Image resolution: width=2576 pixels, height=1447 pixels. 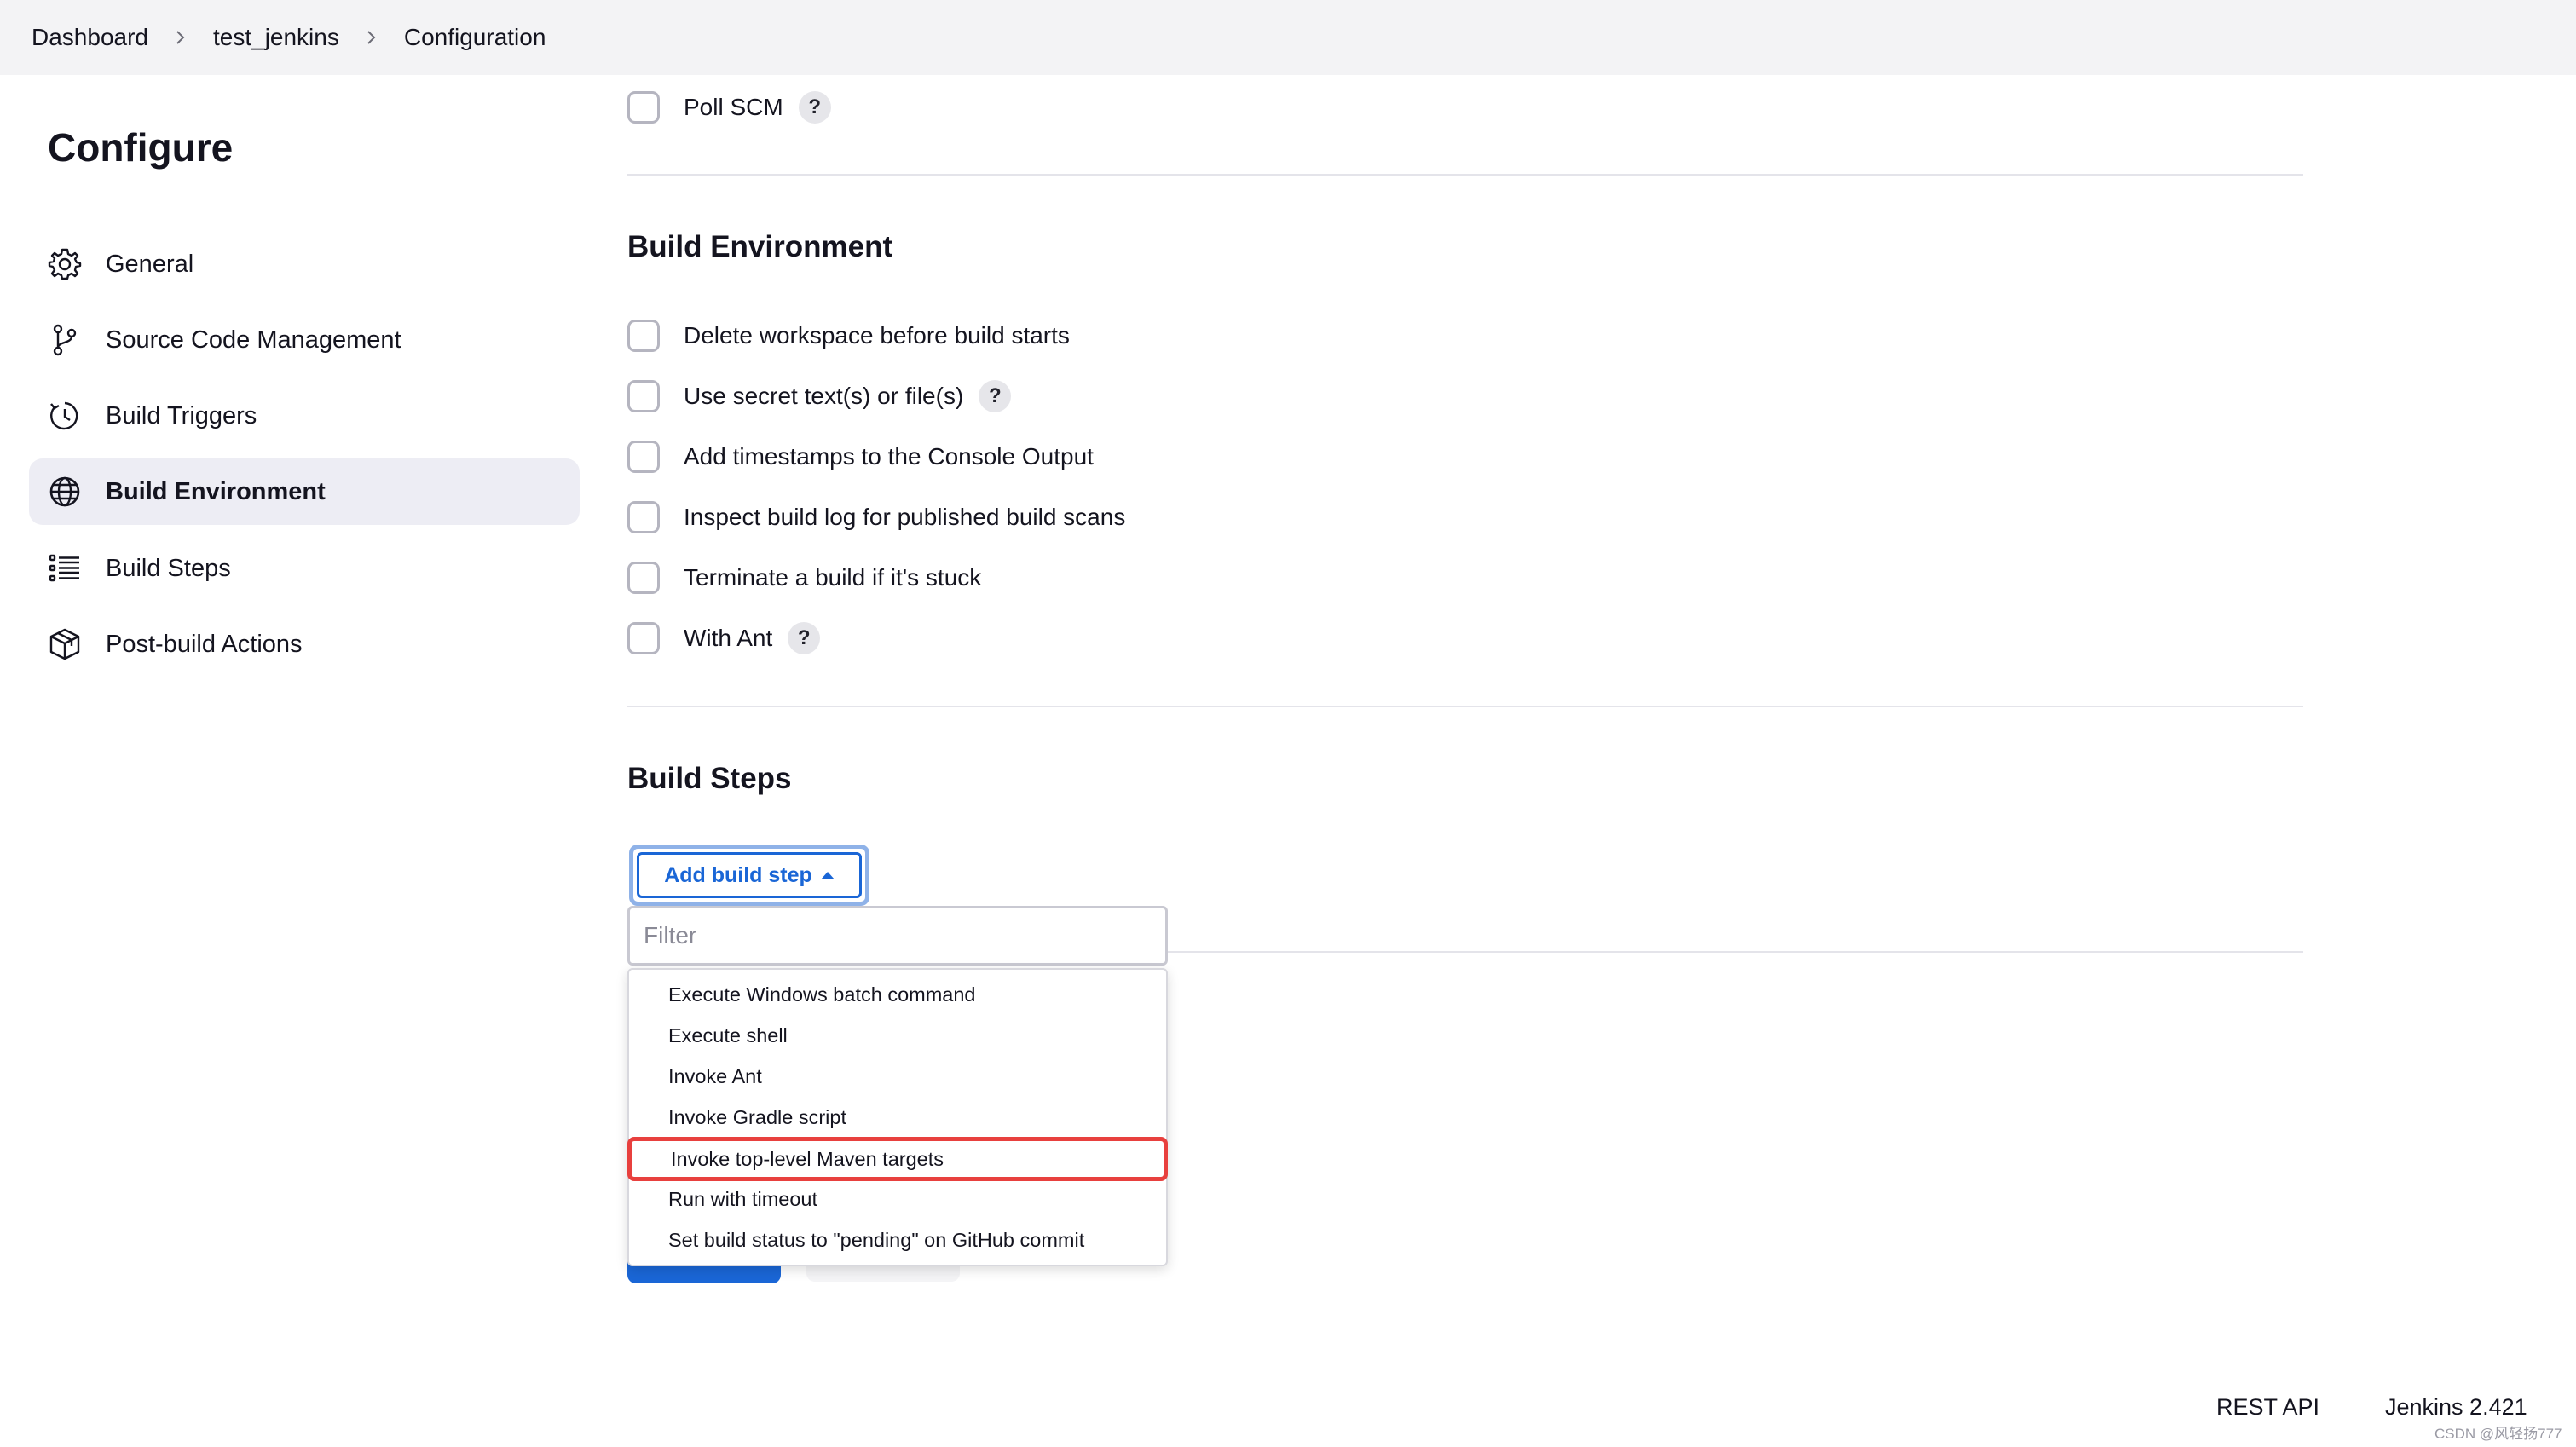 I want to click on sidebar-item-label: Source Code Management, so click(x=253, y=340).